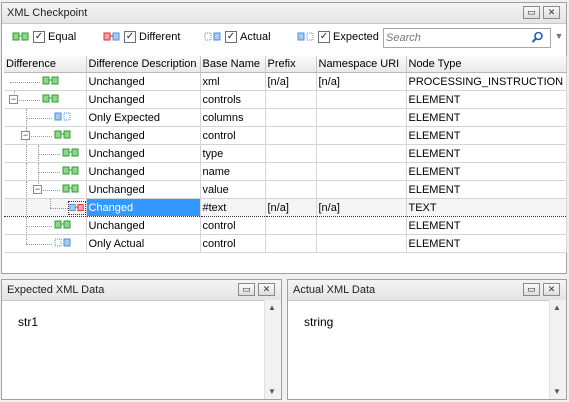 This screenshot has width=569, height=402. What do you see at coordinates (324, 37) in the screenshot?
I see `expected-checkbox: ✓` at bounding box center [324, 37].